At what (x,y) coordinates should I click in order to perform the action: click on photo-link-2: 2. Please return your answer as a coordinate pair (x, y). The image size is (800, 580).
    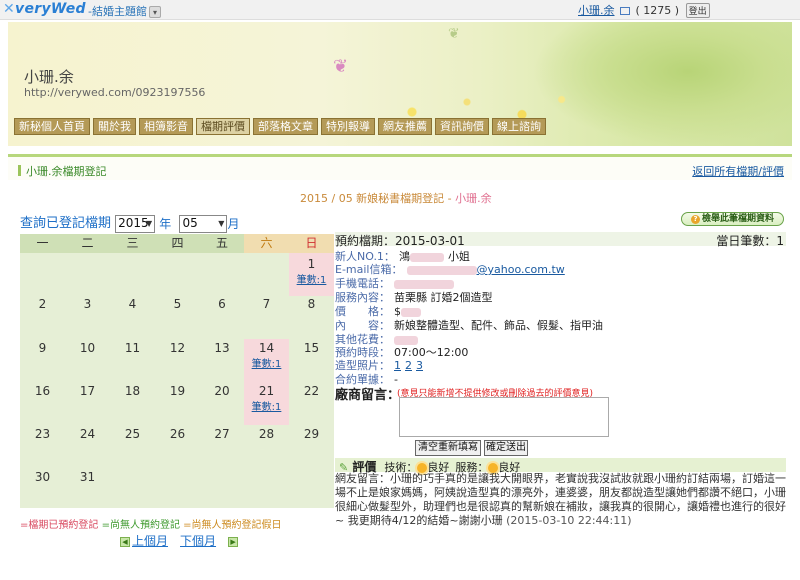
    Looking at the image, I should click on (408, 365).